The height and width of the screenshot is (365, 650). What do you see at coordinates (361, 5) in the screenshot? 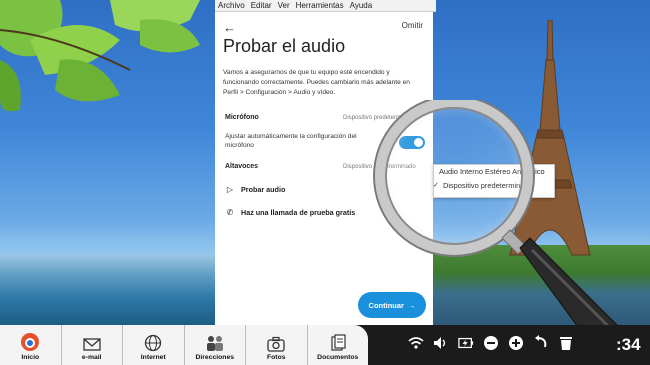
I see `menu-ayuda: Ayuda` at bounding box center [361, 5].